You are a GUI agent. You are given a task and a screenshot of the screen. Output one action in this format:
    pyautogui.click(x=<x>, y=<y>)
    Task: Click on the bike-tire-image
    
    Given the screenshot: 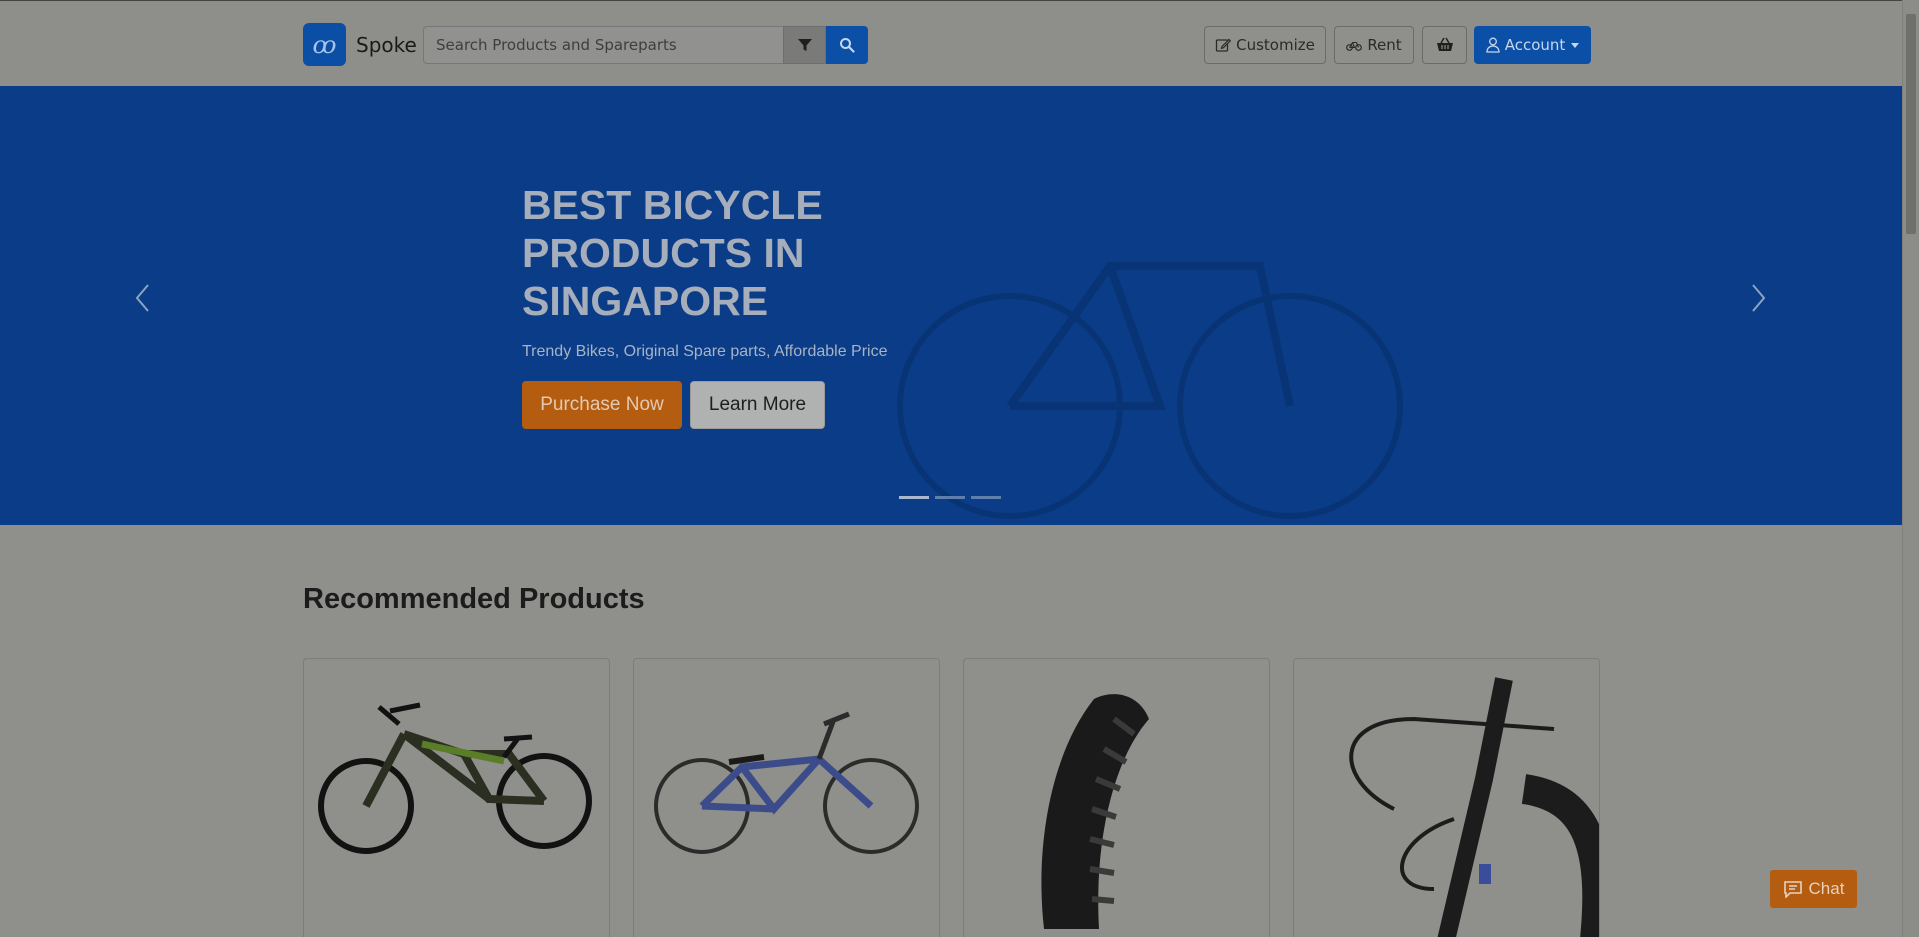 What is the action you would take?
    pyautogui.click(x=1095, y=811)
    